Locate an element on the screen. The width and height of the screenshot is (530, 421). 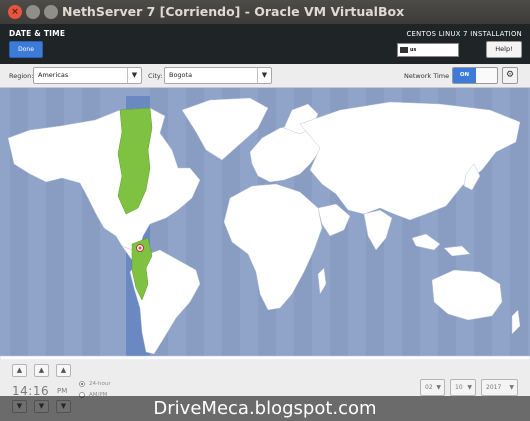
format-24h-label: 24-hour is located at coordinates (100, 384).